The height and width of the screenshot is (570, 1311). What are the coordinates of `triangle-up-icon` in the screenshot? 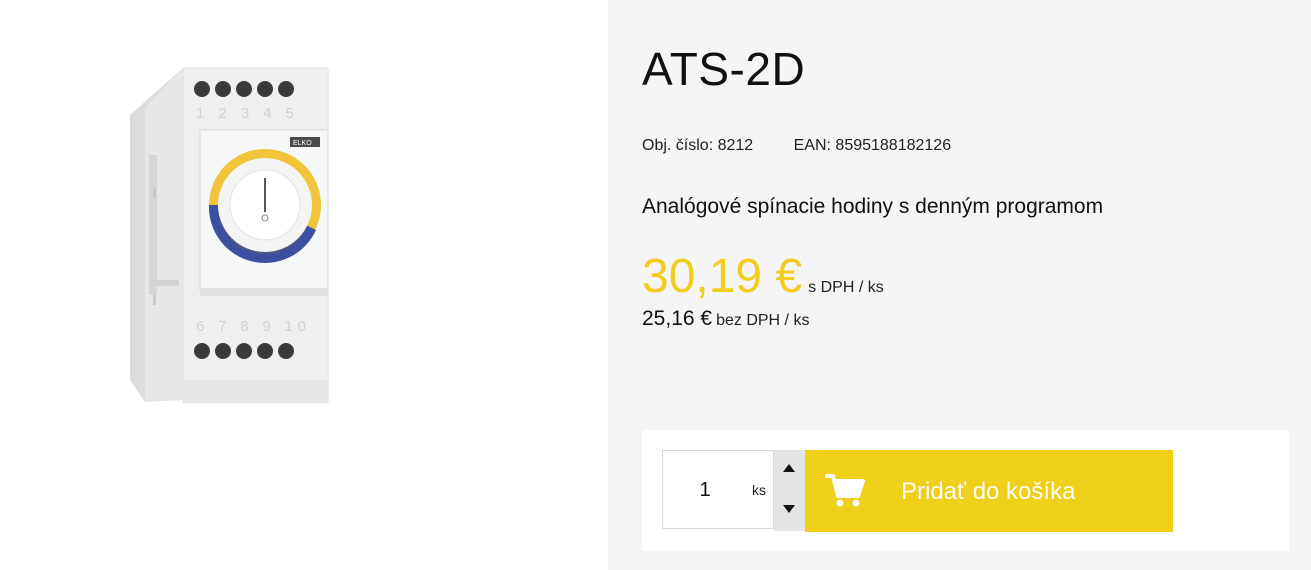 It's located at (789, 468).